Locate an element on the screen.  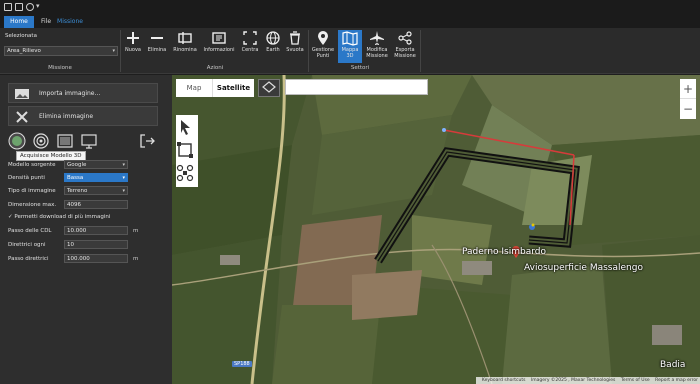
photo-icon is located at coordinates (65, 141).